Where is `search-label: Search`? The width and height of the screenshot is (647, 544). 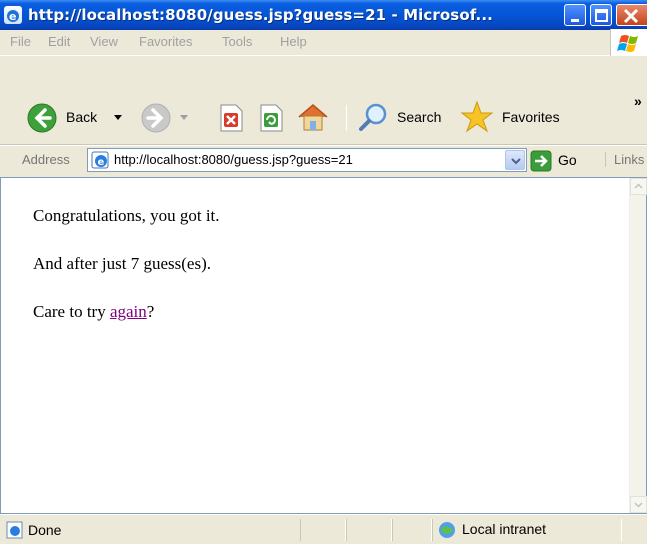
search-label: Search is located at coordinates (419, 117).